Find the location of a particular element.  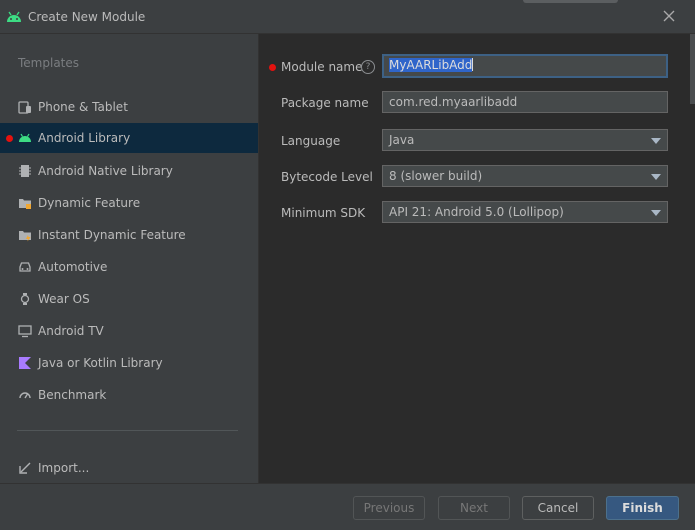

kotlin-icon is located at coordinates (25, 363).